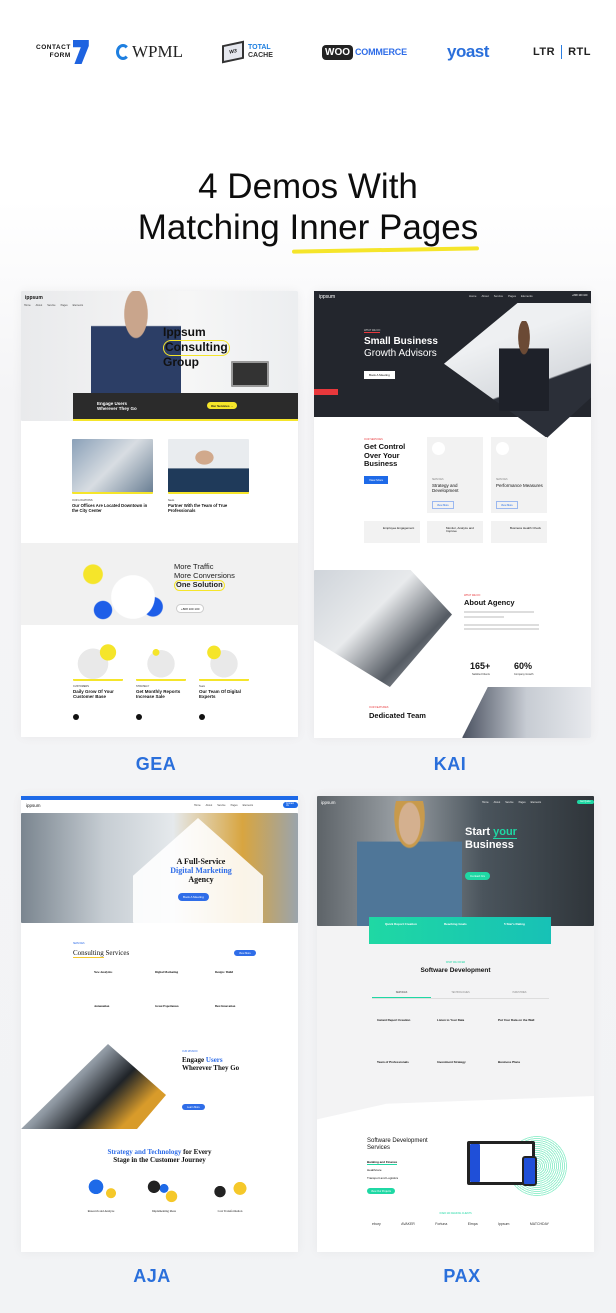  I want to click on aja-view-more-button: View More, so click(245, 953).